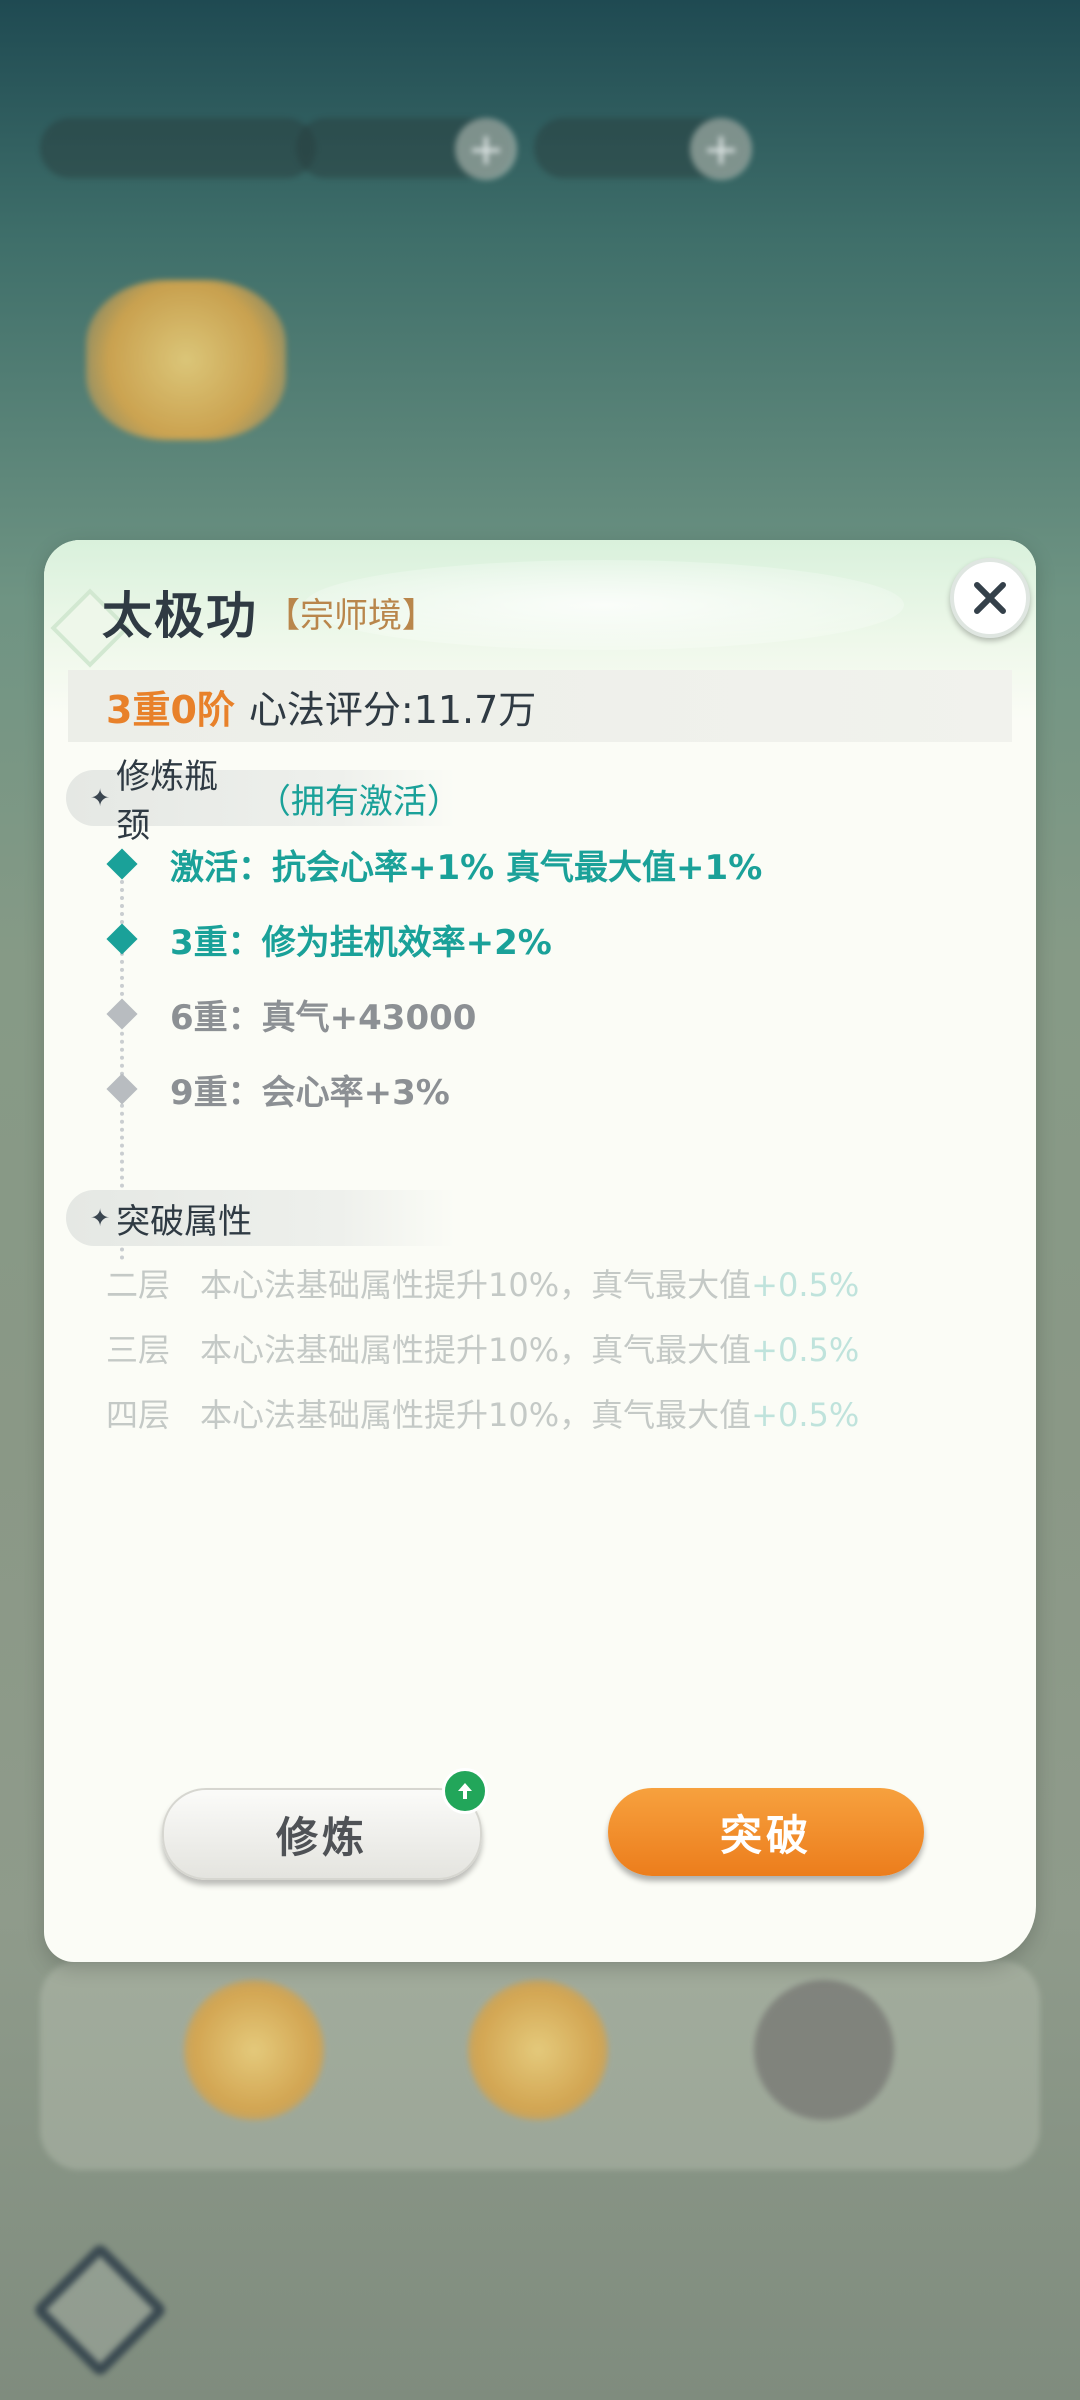  What do you see at coordinates (351, 616) in the screenshot?
I see `skill-realm: 【宗师境】` at bounding box center [351, 616].